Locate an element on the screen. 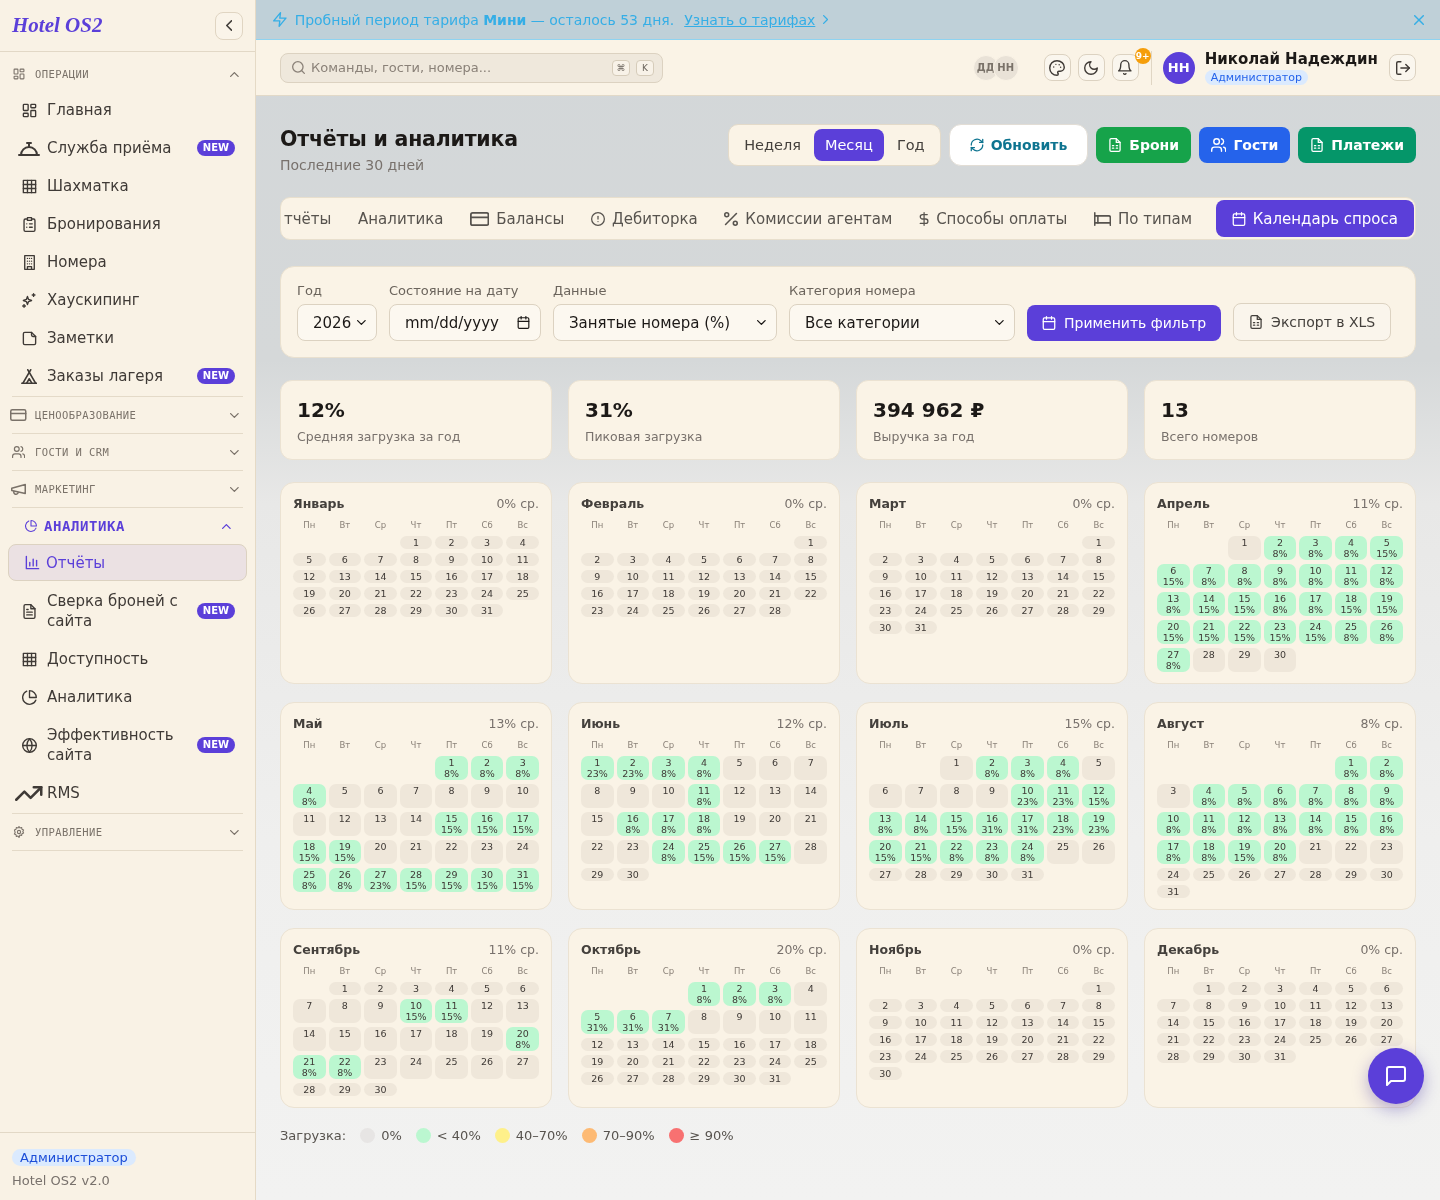  day-cell: 10 15% is located at coordinates (416, 1011).